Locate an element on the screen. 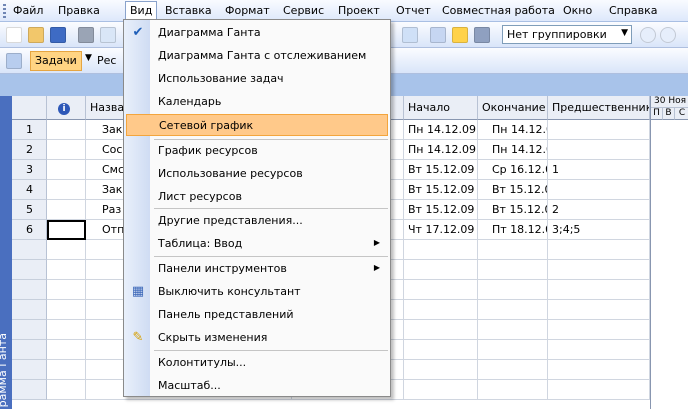  row-header: 2 is located at coordinates (29, 150).